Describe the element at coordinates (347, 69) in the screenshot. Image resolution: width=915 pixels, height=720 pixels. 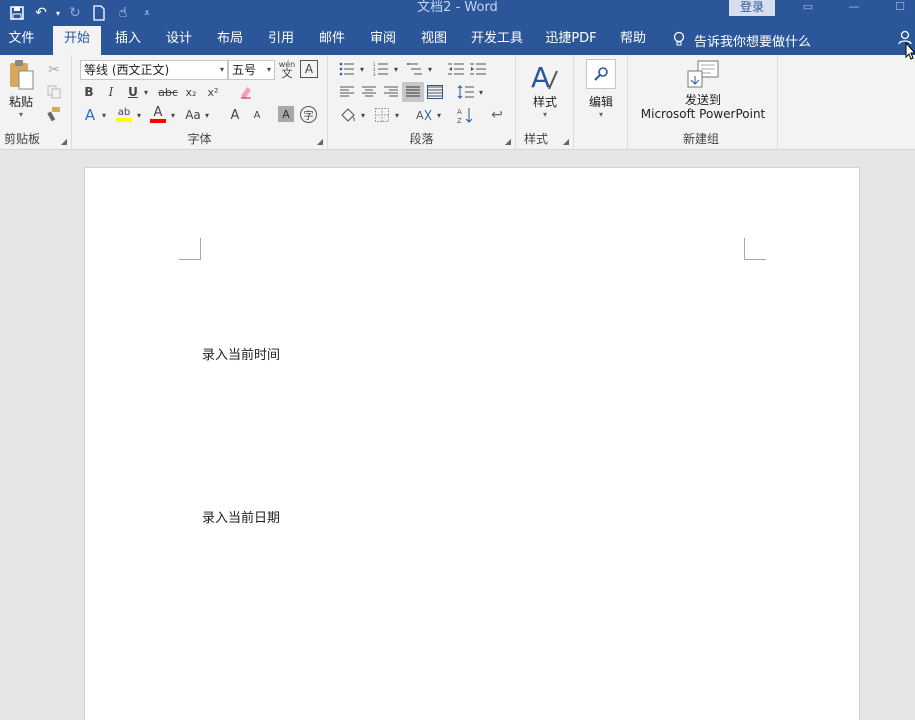
I see `bullets-icon` at that location.